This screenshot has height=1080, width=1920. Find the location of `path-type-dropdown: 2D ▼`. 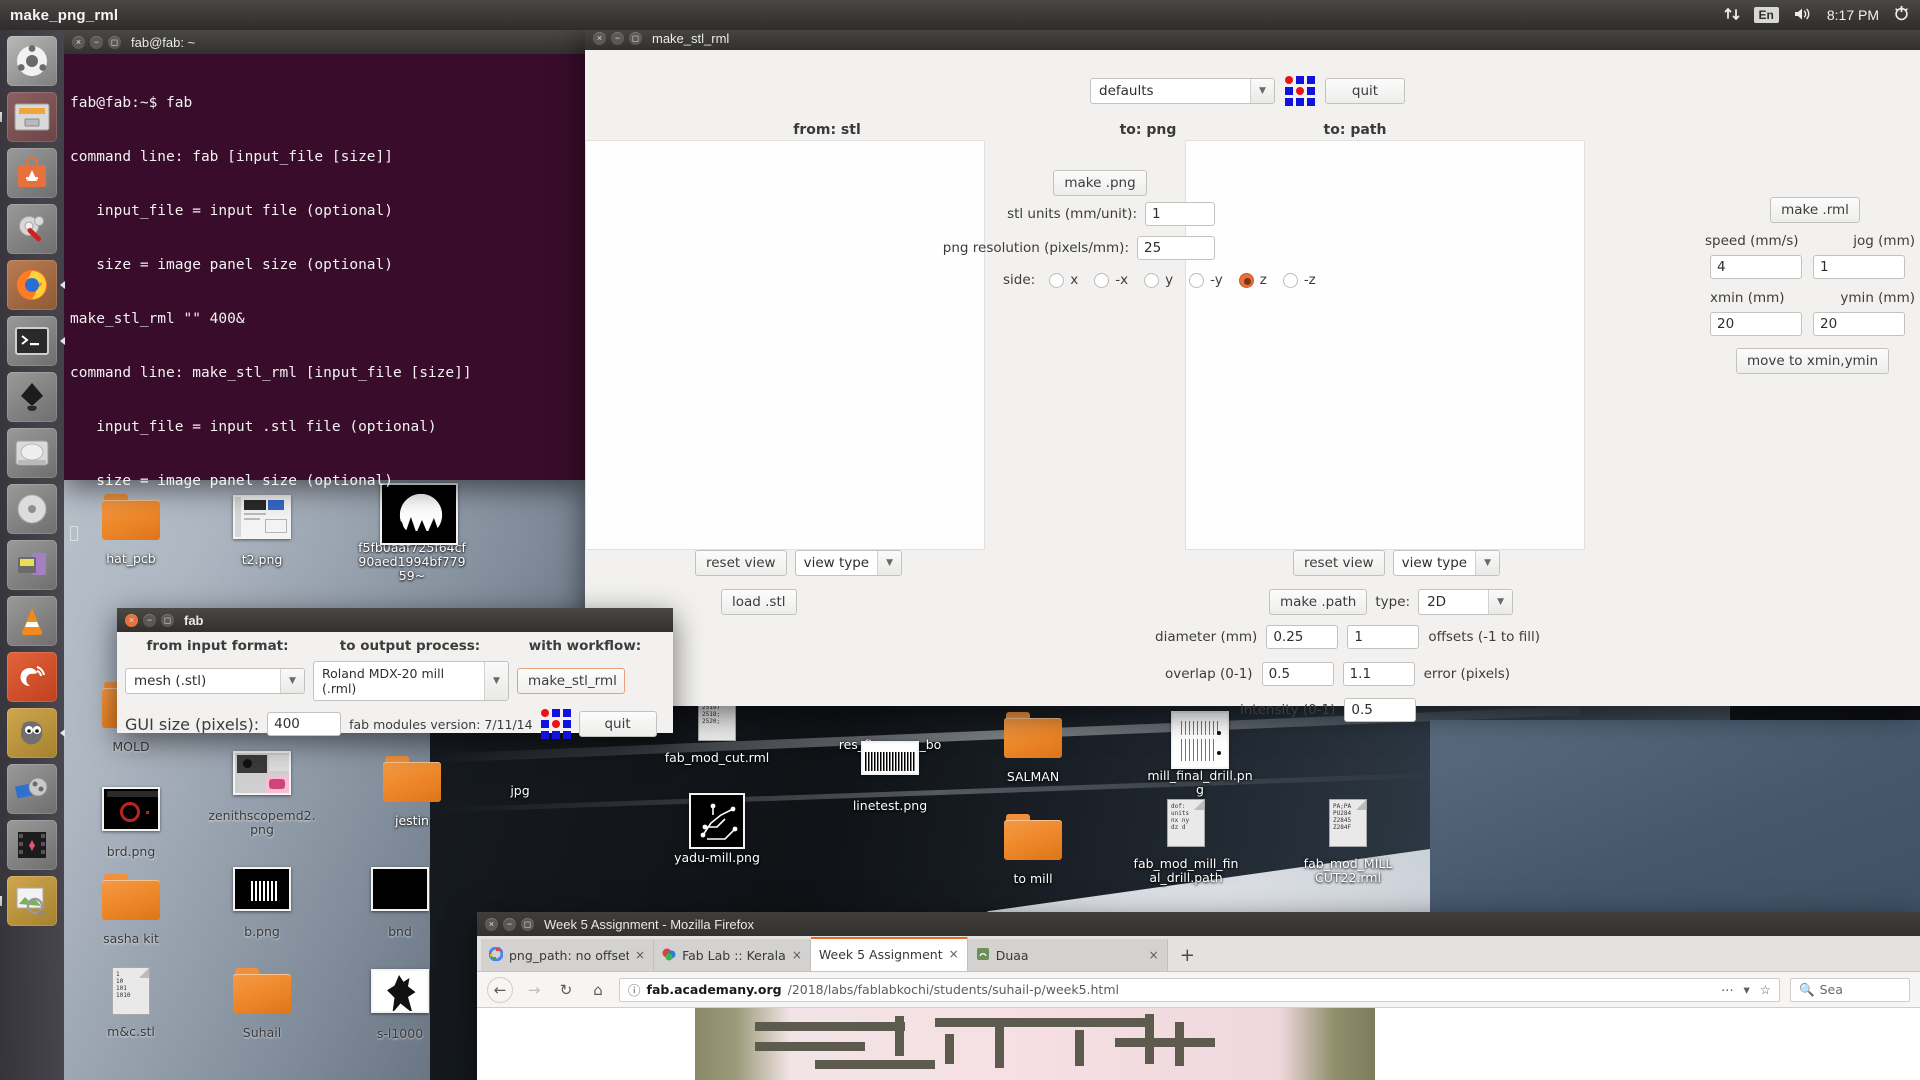

path-type-dropdown: 2D ▼ is located at coordinates (1466, 602).